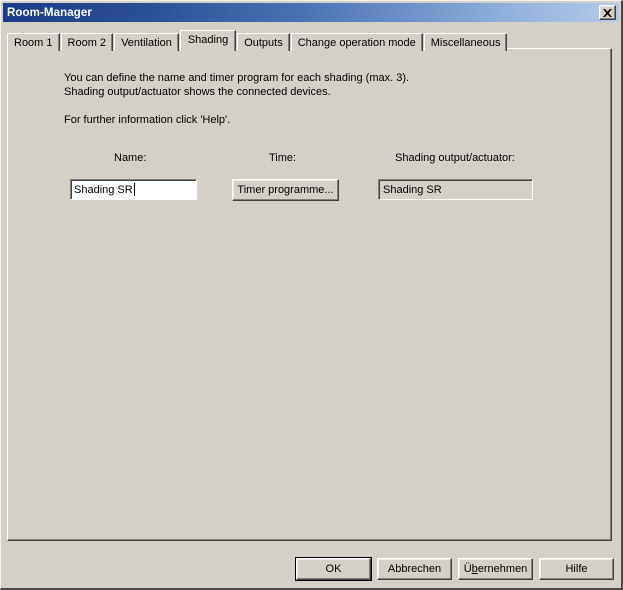 The image size is (623, 590). I want to click on tab-room-2: Room 2, so click(87, 42).